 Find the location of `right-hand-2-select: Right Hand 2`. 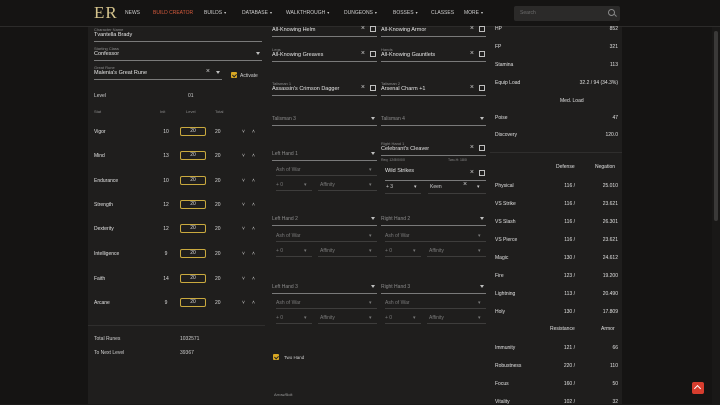

right-hand-2-select: Right Hand 2 is located at coordinates (433, 218).